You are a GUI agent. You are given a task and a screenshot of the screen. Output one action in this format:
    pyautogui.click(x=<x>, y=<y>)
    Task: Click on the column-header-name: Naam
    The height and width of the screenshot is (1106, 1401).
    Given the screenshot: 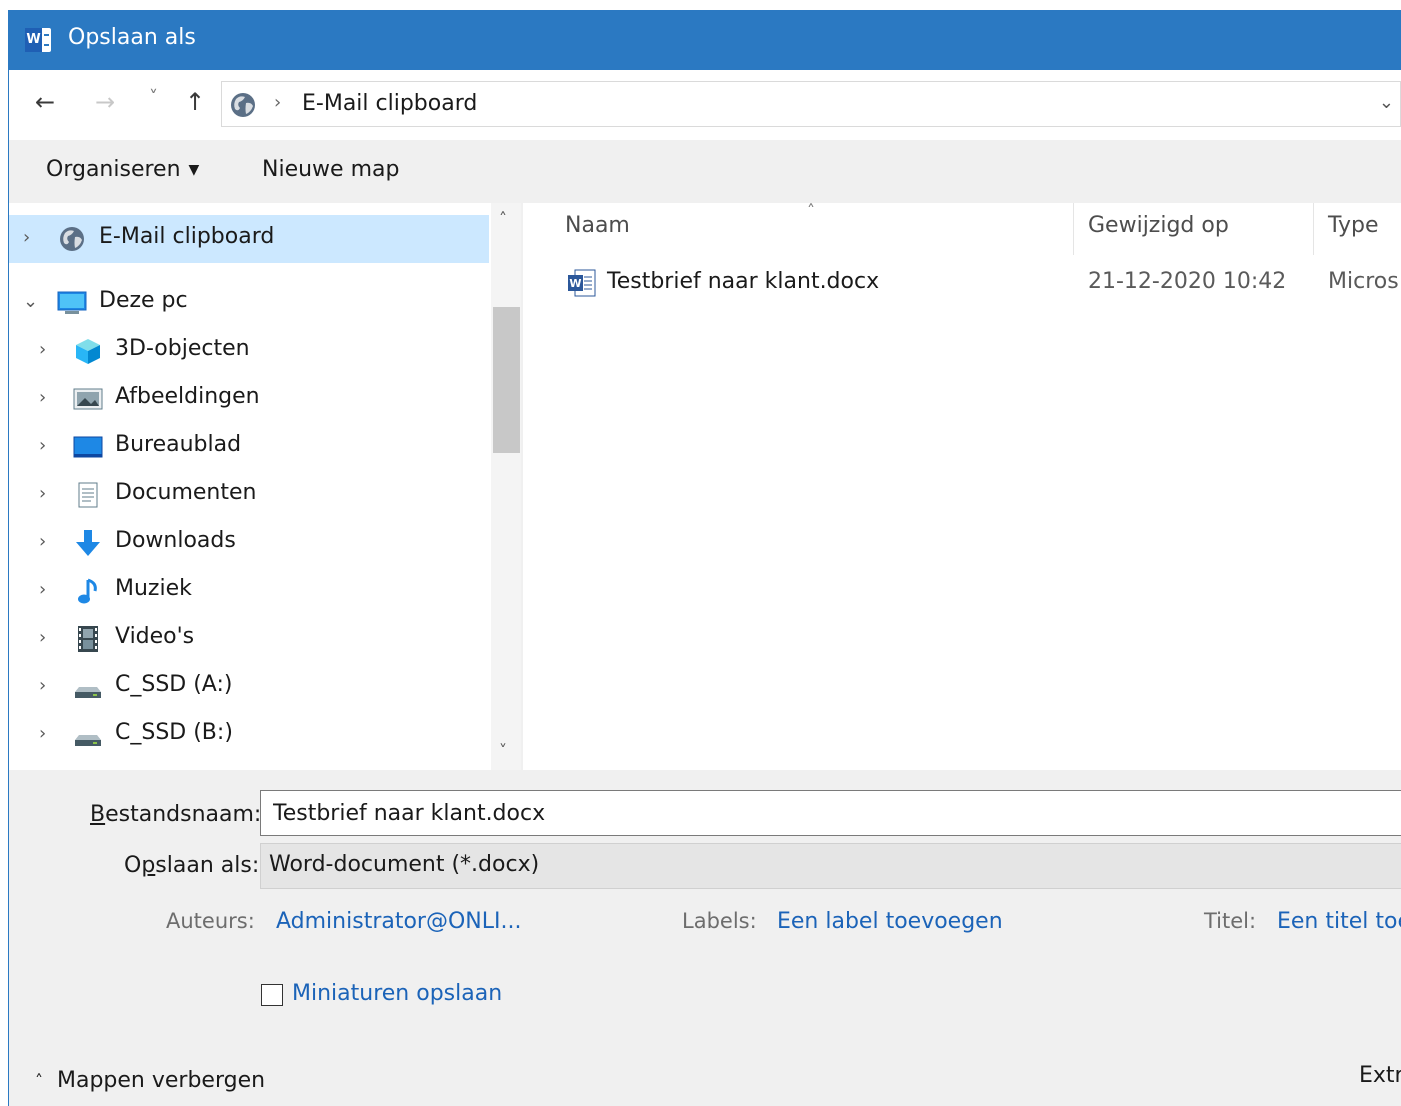 What is the action you would take?
    pyautogui.click(x=597, y=225)
    